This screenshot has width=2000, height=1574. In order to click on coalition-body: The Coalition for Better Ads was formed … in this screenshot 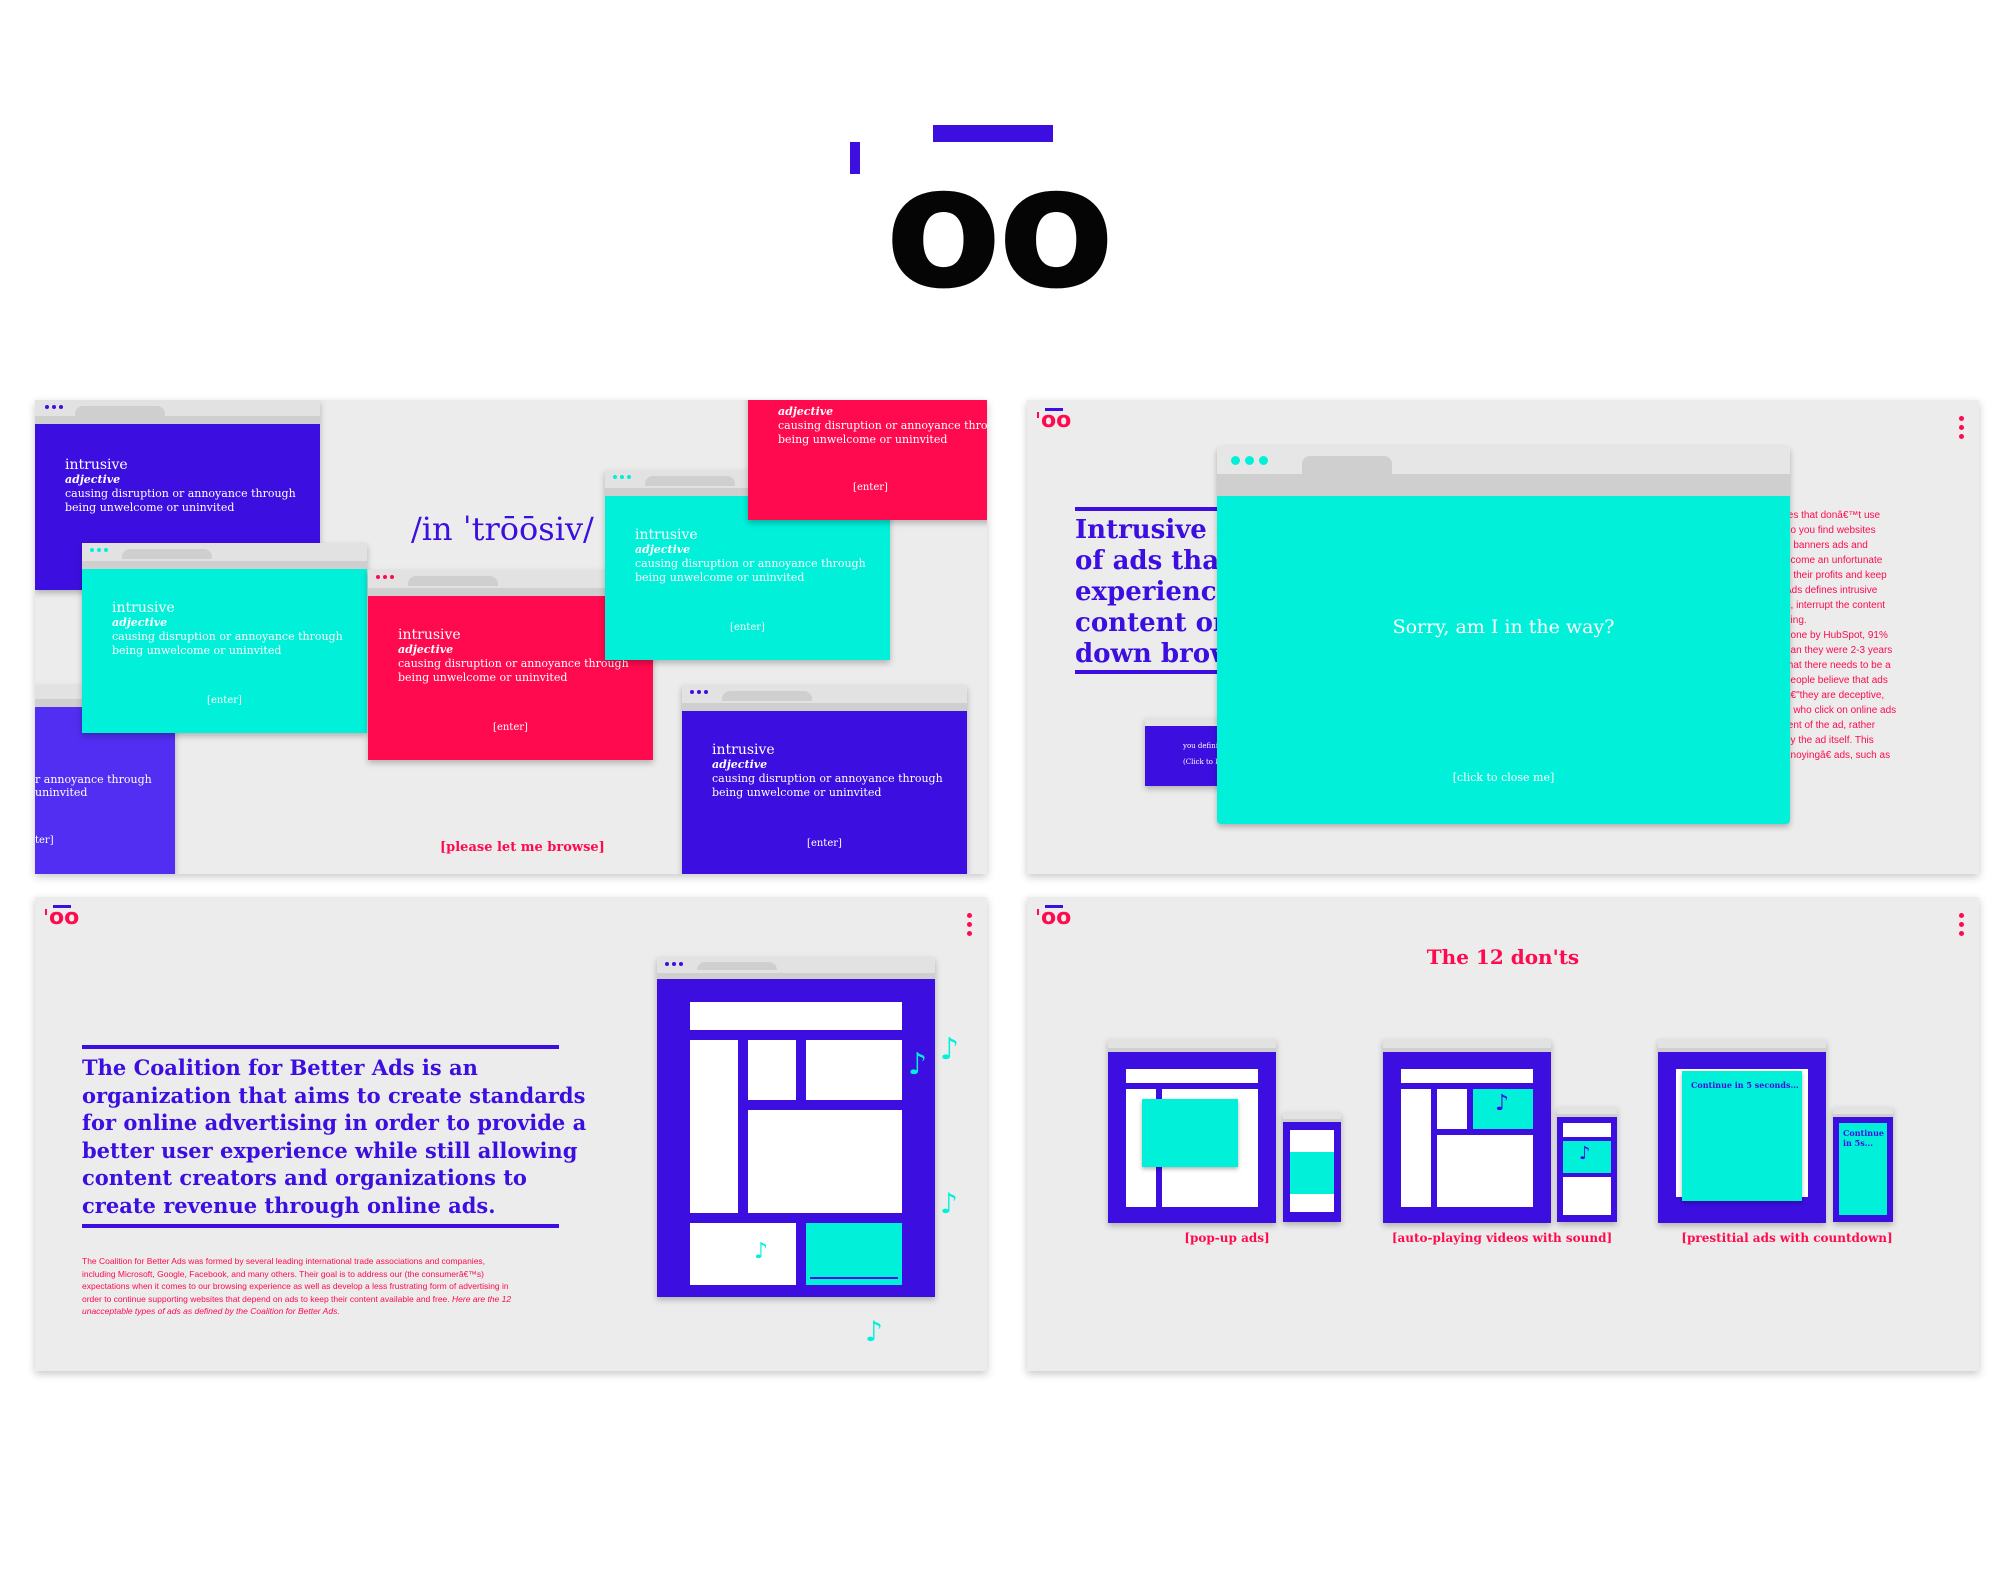, I will do `click(297, 1286)`.